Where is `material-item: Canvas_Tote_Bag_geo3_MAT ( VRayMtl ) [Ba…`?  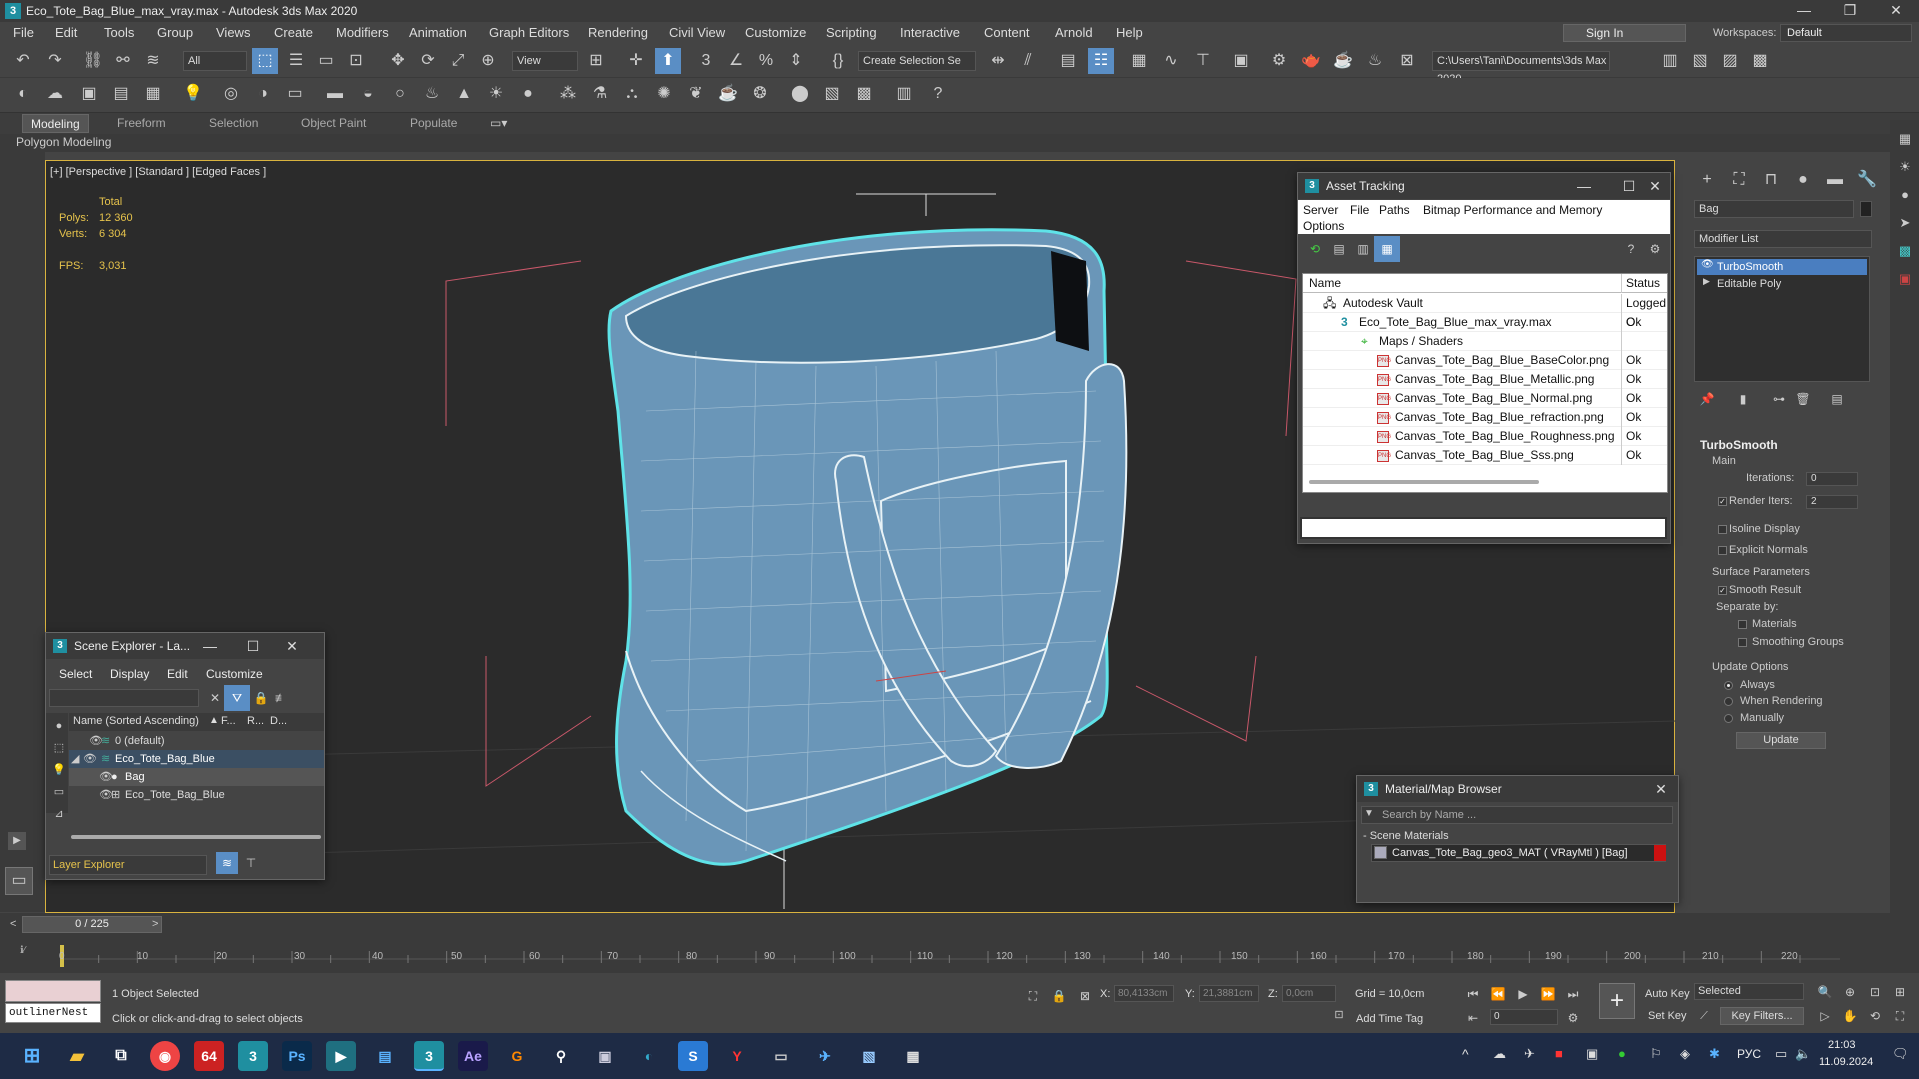 material-item: Canvas_Tote_Bag_geo3_MAT ( VRayMtl ) [Ba… is located at coordinates (1518, 853).